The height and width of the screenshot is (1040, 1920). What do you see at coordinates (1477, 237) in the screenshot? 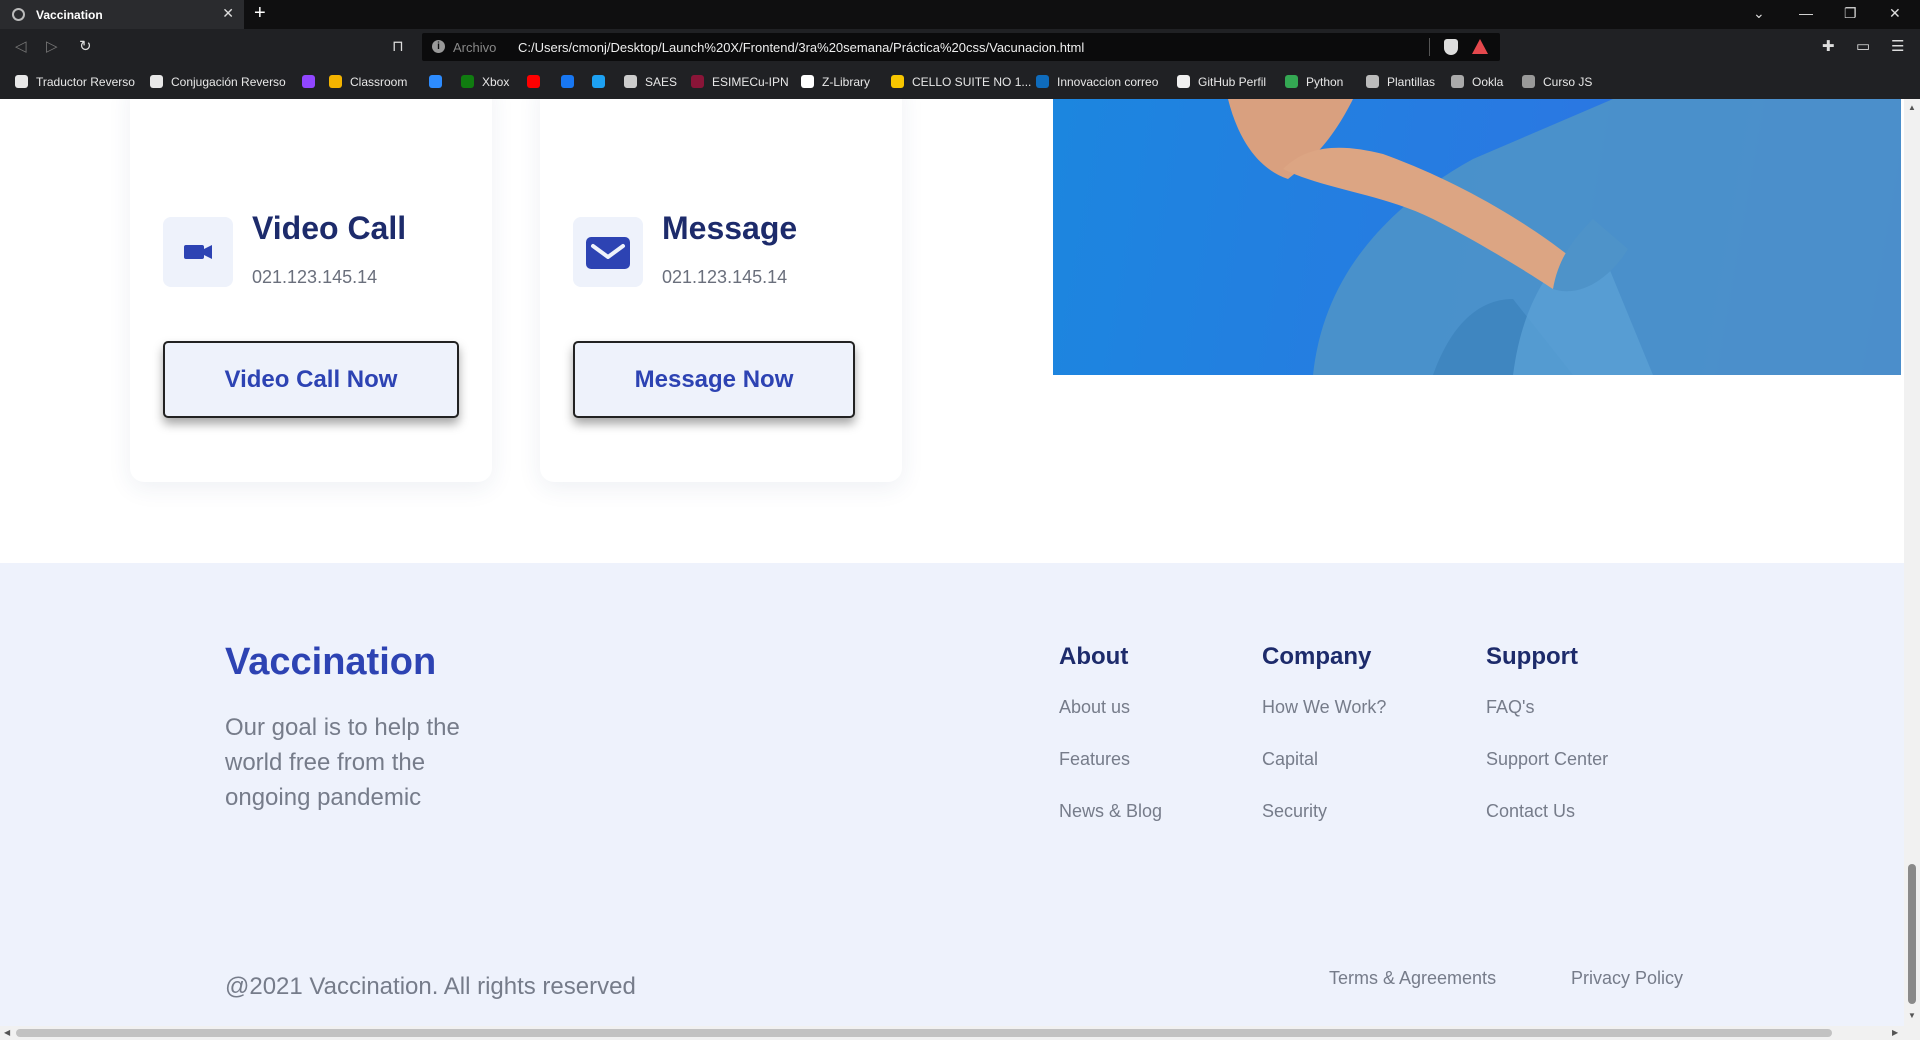
I see `nurse-photo` at bounding box center [1477, 237].